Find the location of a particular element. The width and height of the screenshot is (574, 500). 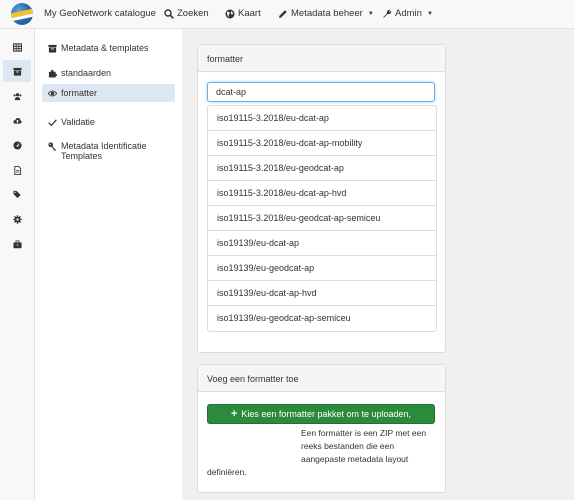

formatter-list-item: iso19115-3.2018/eu-dcat-ap is located at coordinates (322, 118).